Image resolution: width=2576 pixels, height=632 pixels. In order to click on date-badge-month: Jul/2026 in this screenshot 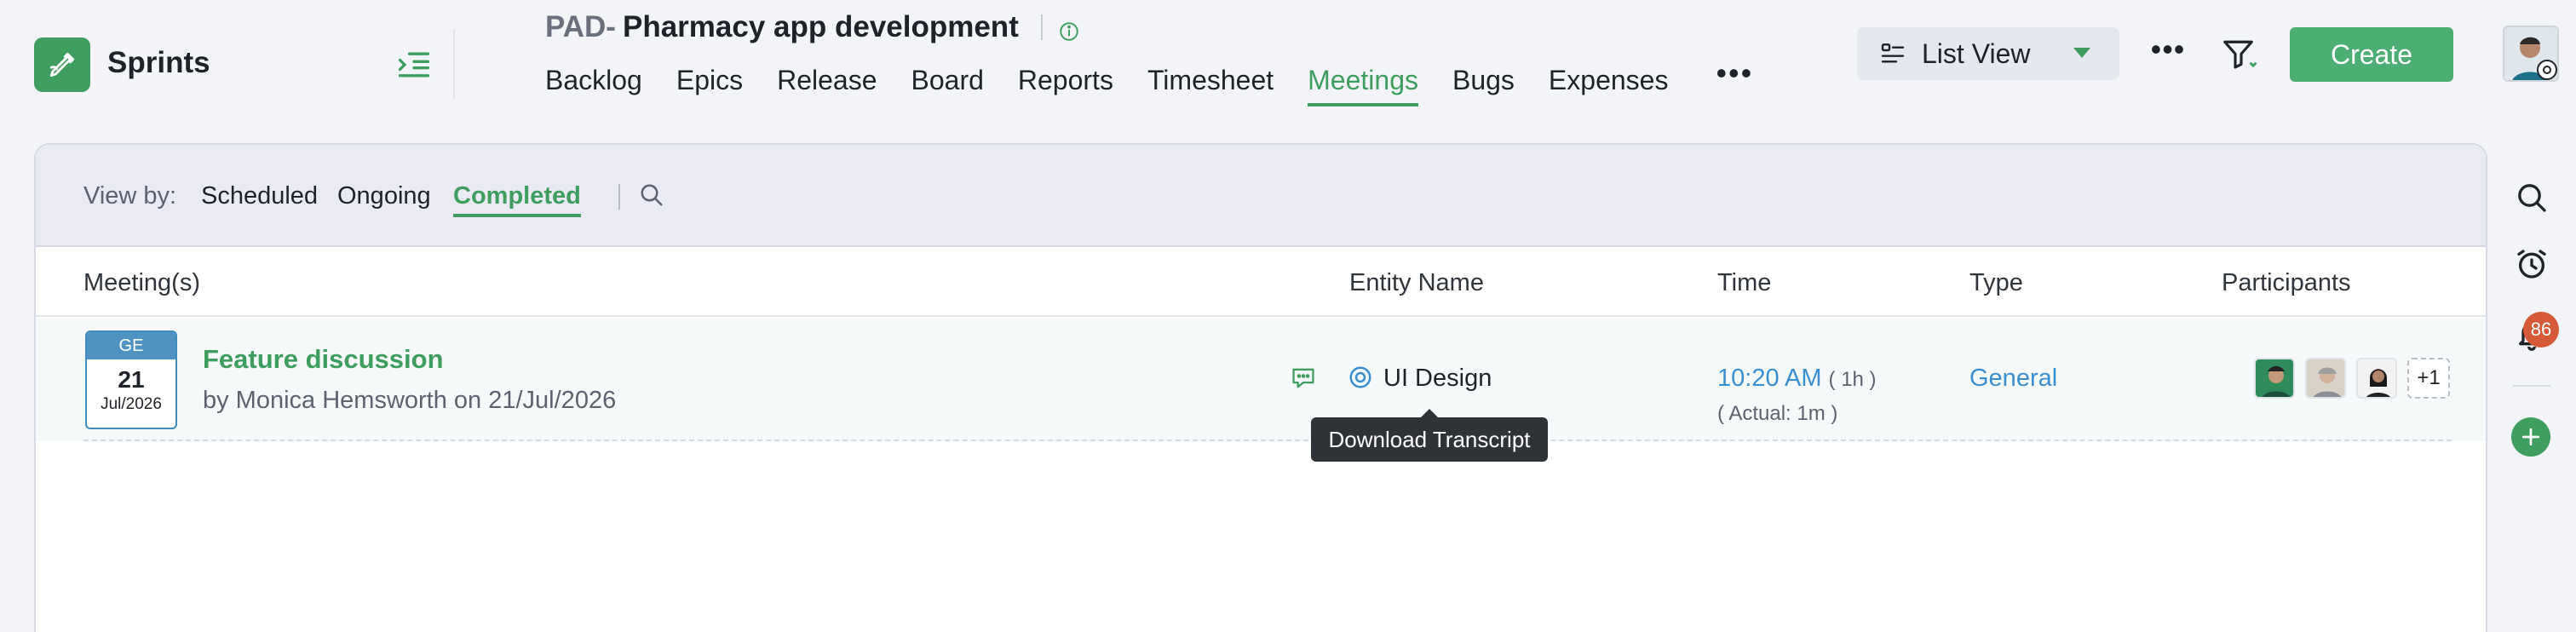, I will do `click(131, 404)`.